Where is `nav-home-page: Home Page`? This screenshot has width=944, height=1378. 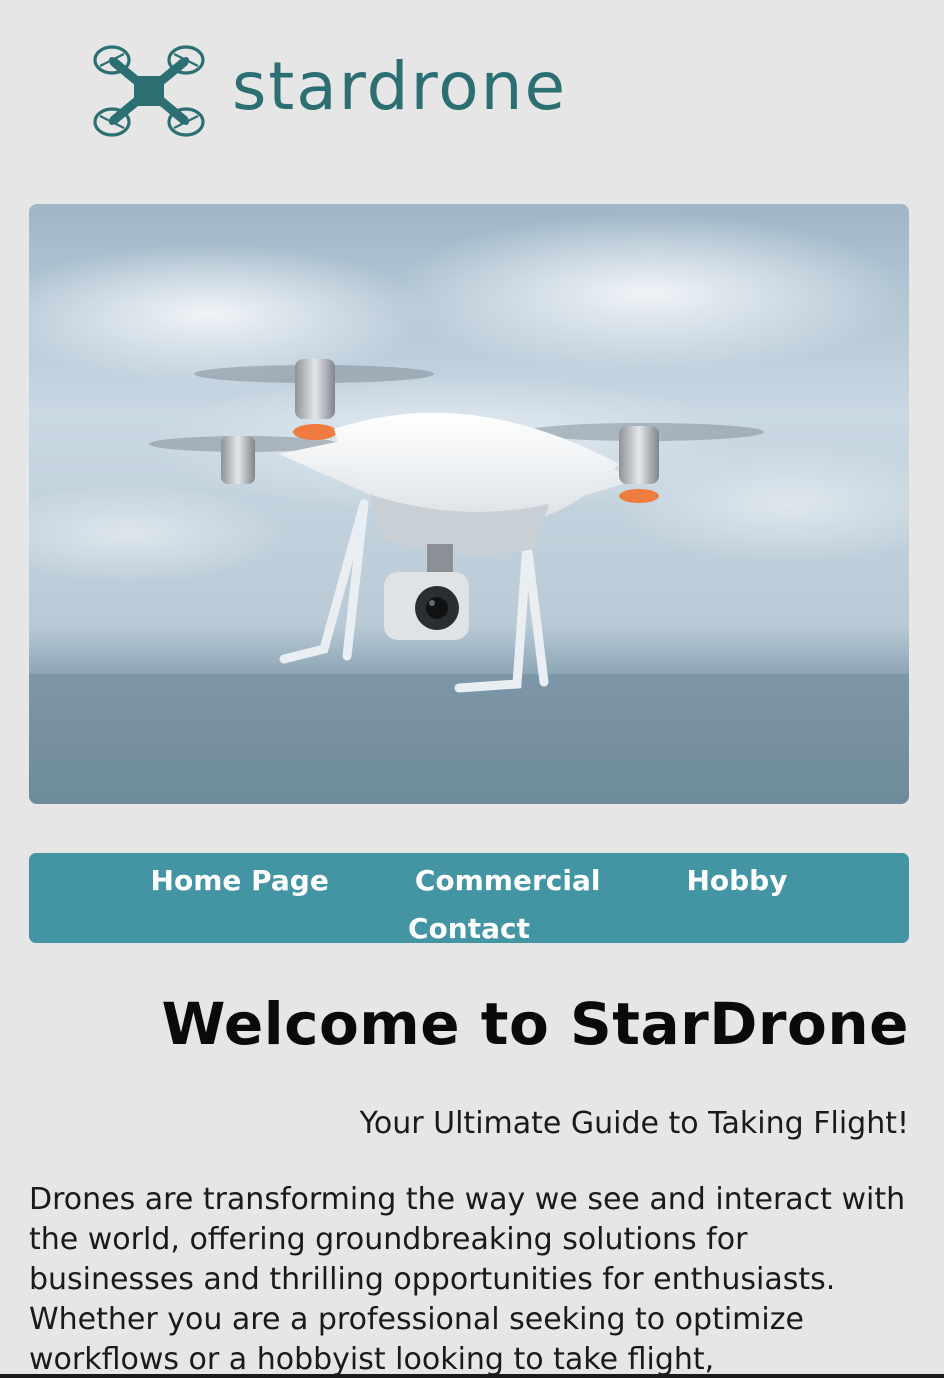
nav-home-page: Home Page is located at coordinates (240, 881).